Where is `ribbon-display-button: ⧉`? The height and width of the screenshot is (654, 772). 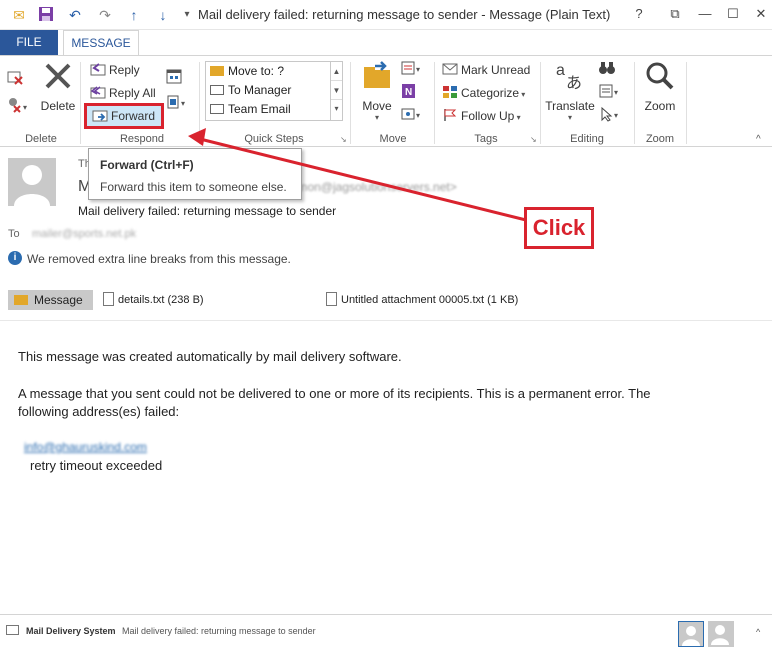 ribbon-display-button: ⧉ is located at coordinates (675, 14).